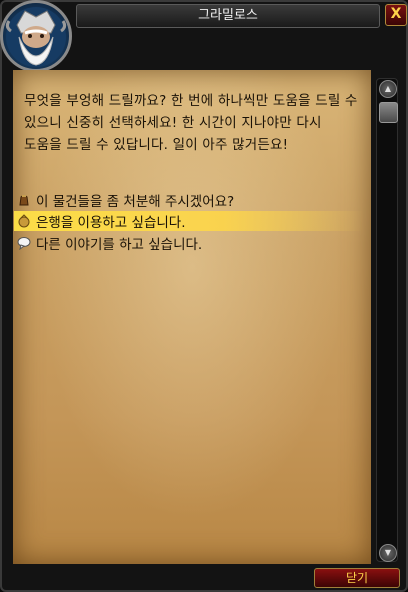 This screenshot has height=592, width=408. I want to click on option-sell-items: 이 물건들을 좀 처분해 주시겠어요?, so click(189, 200).